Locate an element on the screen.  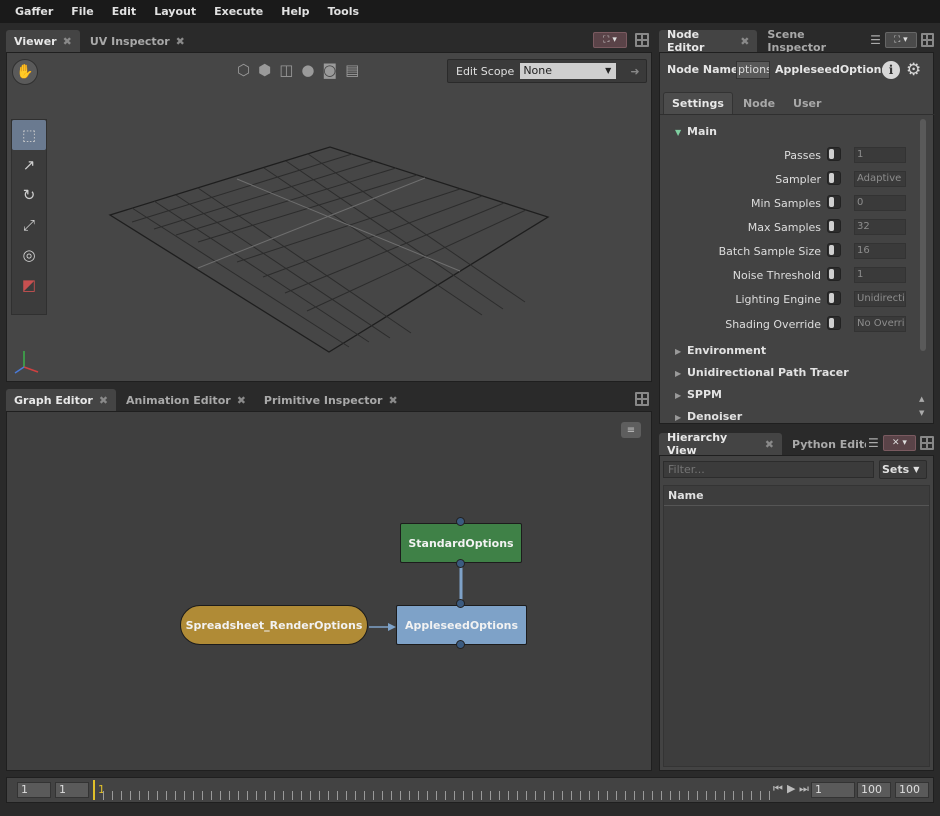
menu-edit: Edit is located at coordinates (124, 11).